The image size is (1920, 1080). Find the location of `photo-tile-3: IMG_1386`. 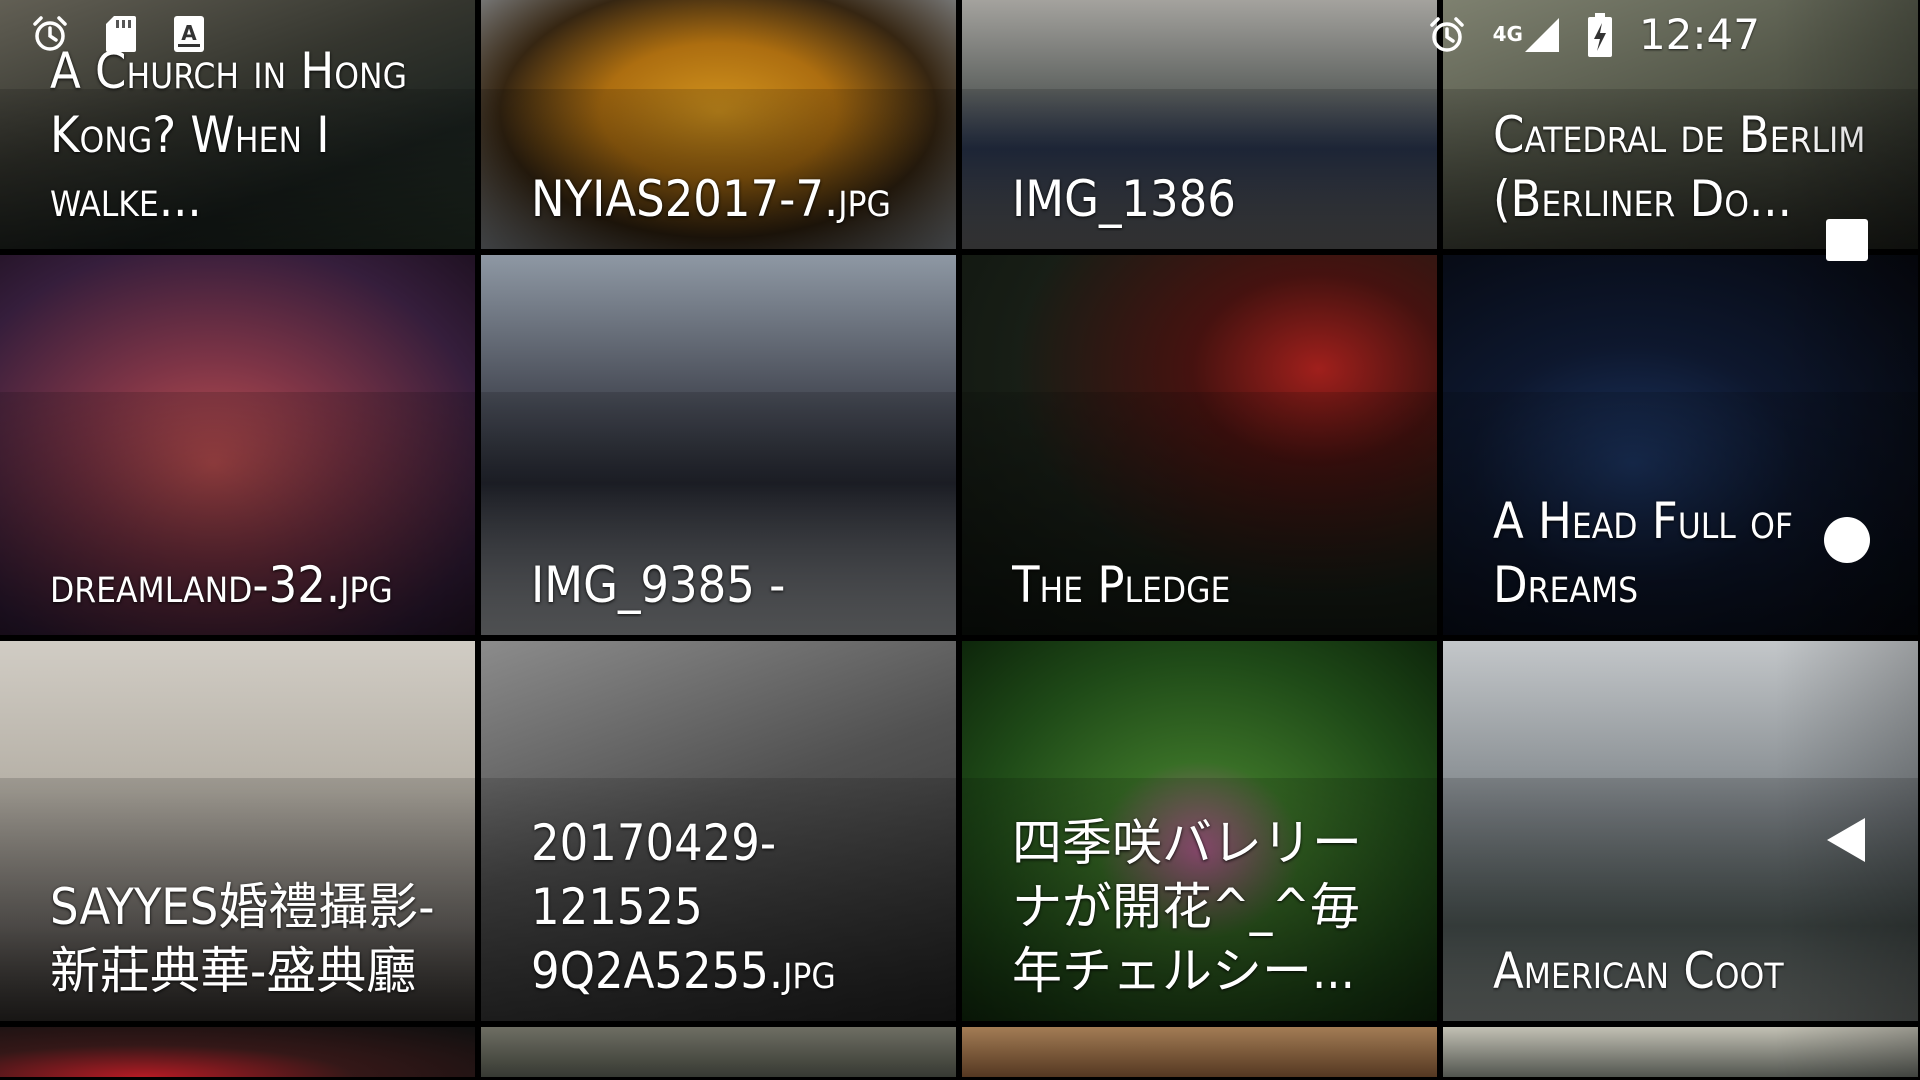

photo-tile-3: IMG_1386 is located at coordinates (1199, 124).